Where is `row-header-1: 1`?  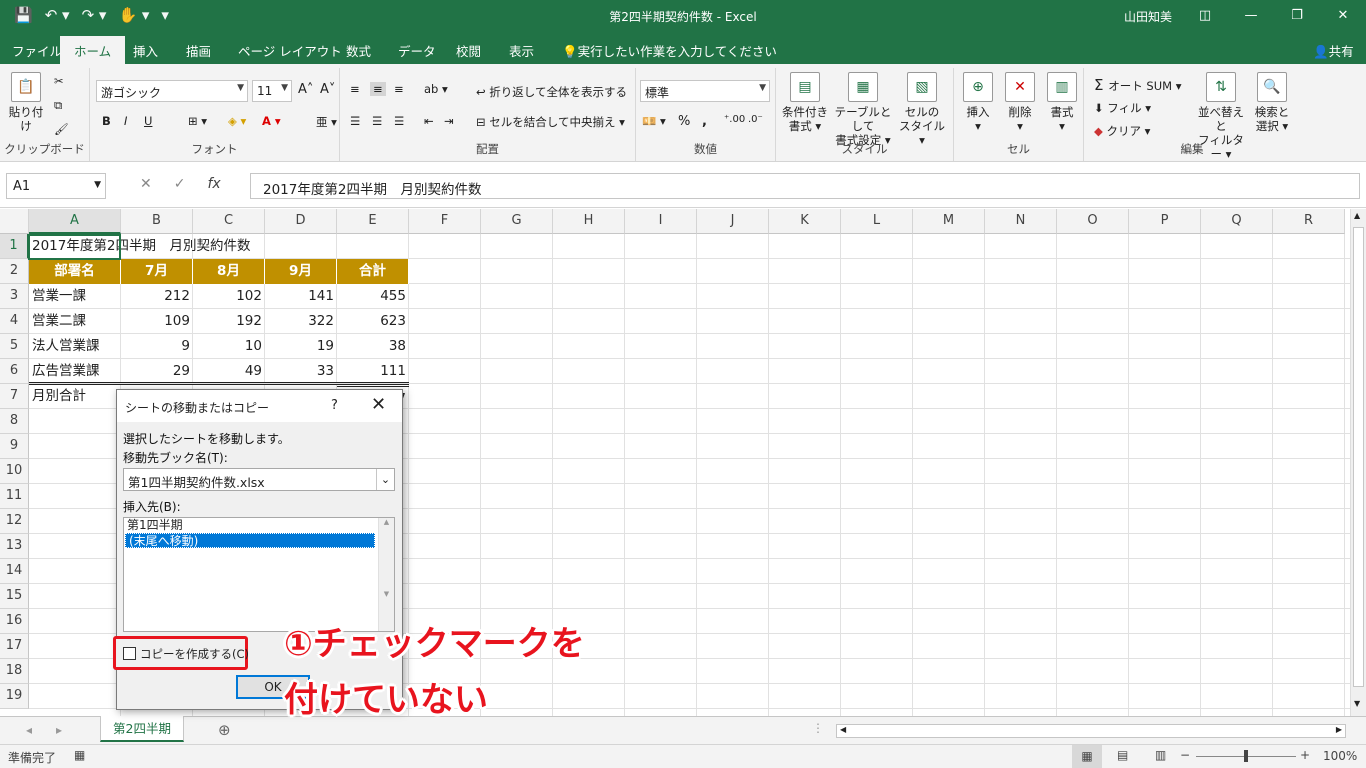
row-header-1: 1 is located at coordinates (14, 246).